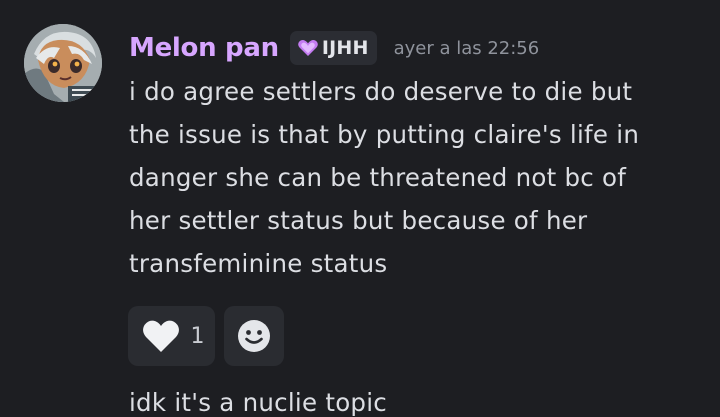  What do you see at coordinates (258, 402) in the screenshot?
I see `next-message-text: idk it's a nuclie topic` at bounding box center [258, 402].